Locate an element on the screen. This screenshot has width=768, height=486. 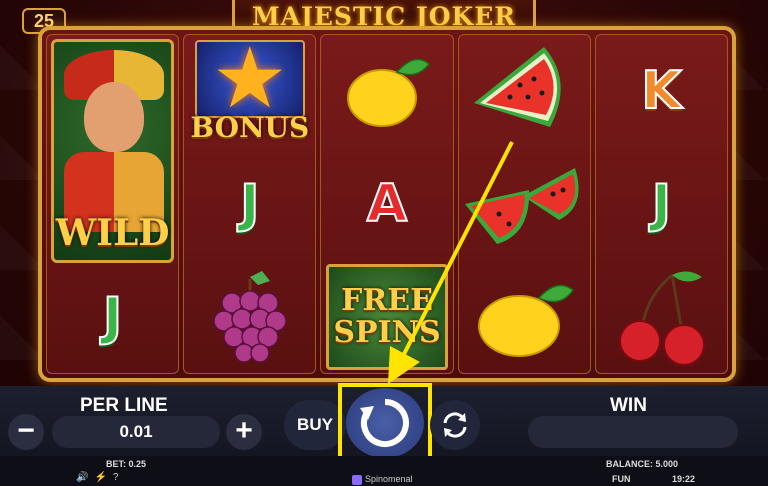
reel-4-bottom is located at coordinates (524, 316).